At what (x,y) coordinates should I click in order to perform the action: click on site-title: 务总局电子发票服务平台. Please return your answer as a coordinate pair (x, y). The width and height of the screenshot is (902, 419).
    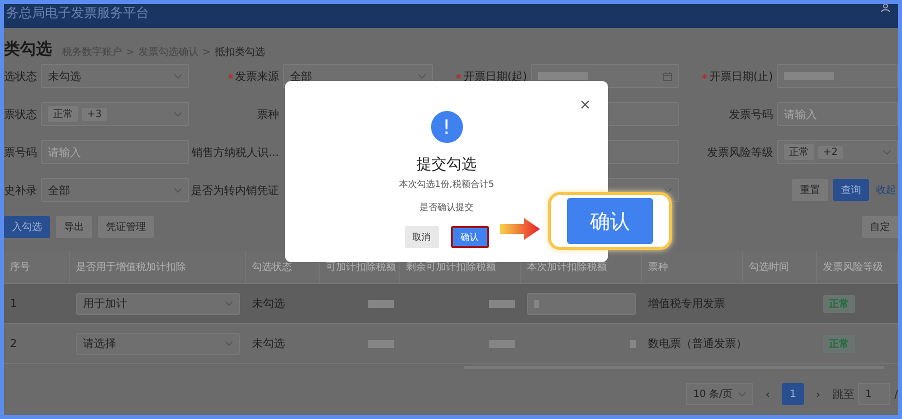
    Looking at the image, I should click on (77, 13).